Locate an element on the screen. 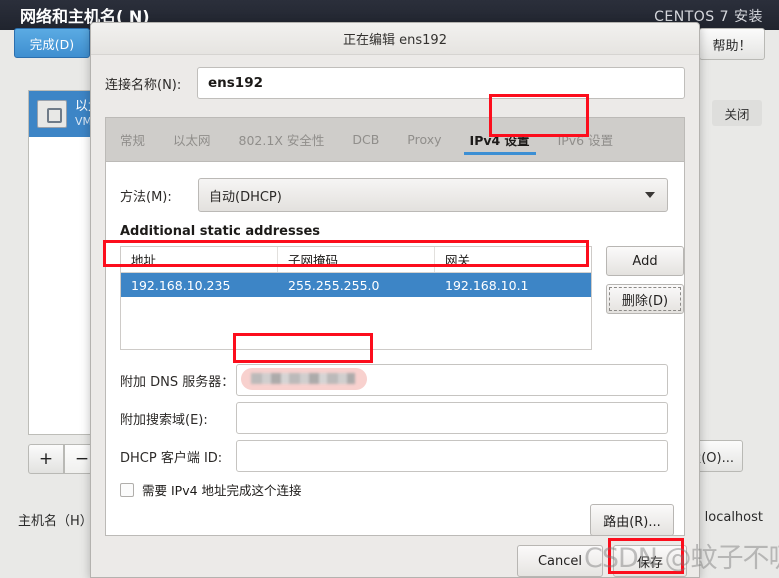 This screenshot has width=779, height=578. static-addresses-heading: Additional static addresses is located at coordinates (220, 231).